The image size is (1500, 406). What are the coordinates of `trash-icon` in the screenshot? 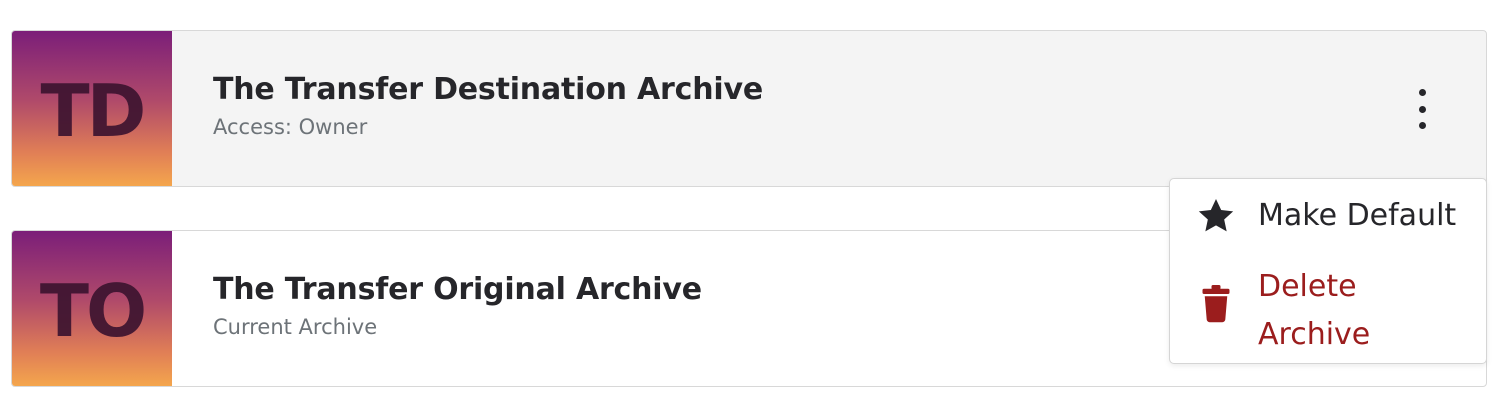 It's located at (1216, 303).